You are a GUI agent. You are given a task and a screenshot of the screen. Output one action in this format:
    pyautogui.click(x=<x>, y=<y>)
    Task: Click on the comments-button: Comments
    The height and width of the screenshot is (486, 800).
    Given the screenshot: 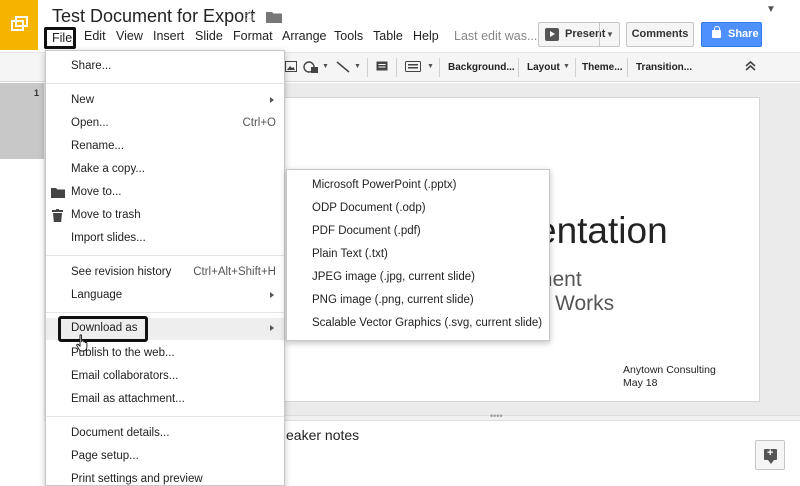 What is the action you would take?
    pyautogui.click(x=660, y=34)
    